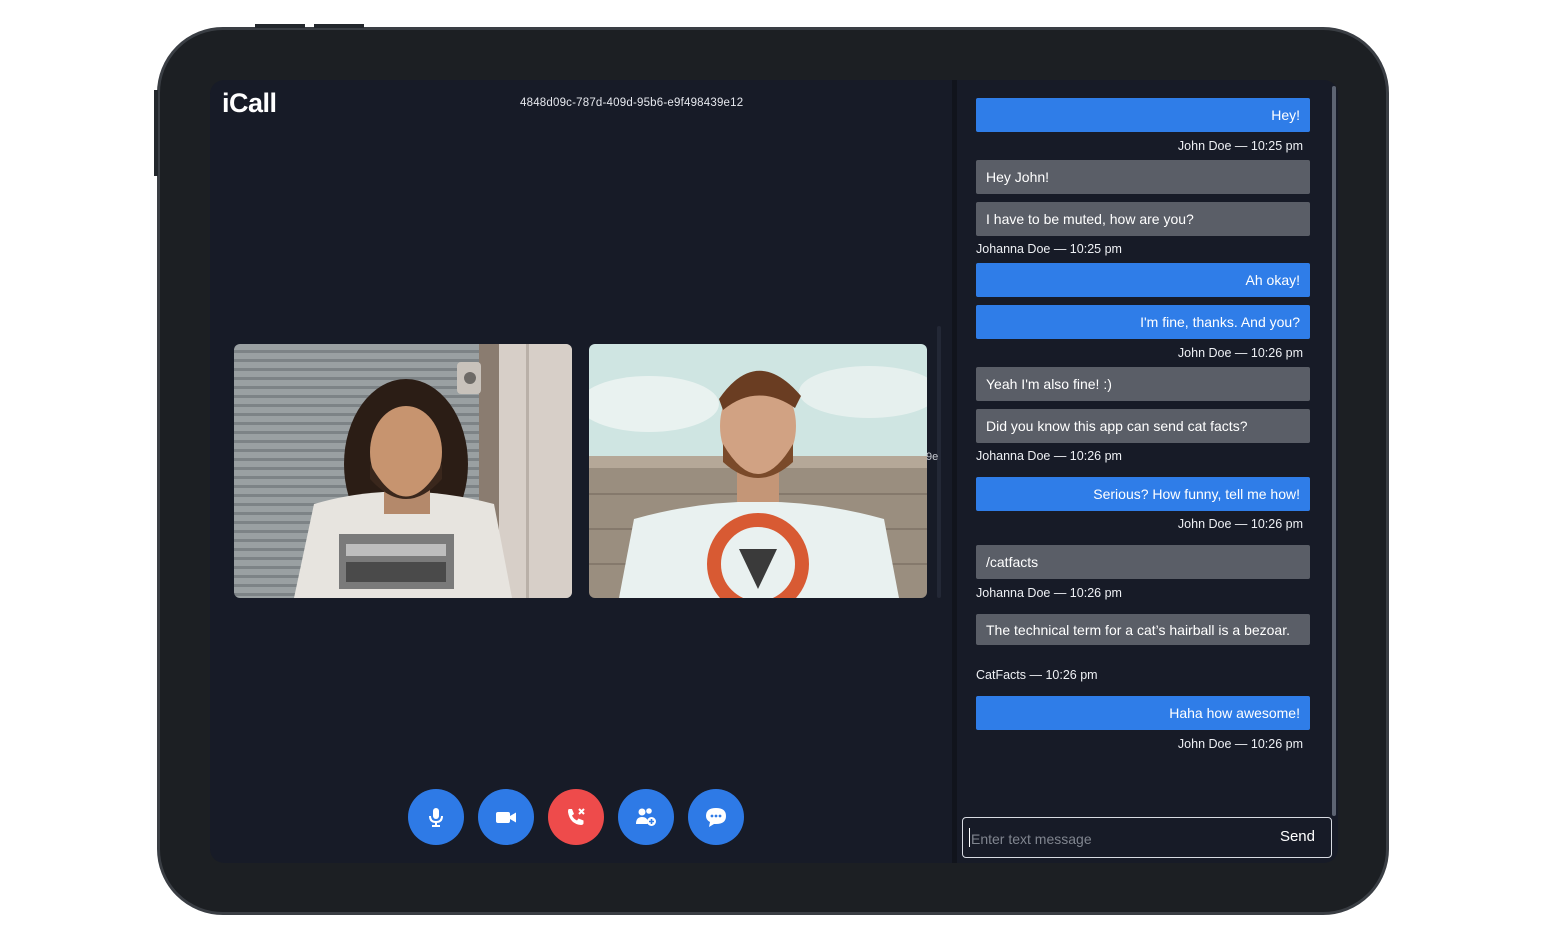  I want to click on hangup-button, so click(576, 817).